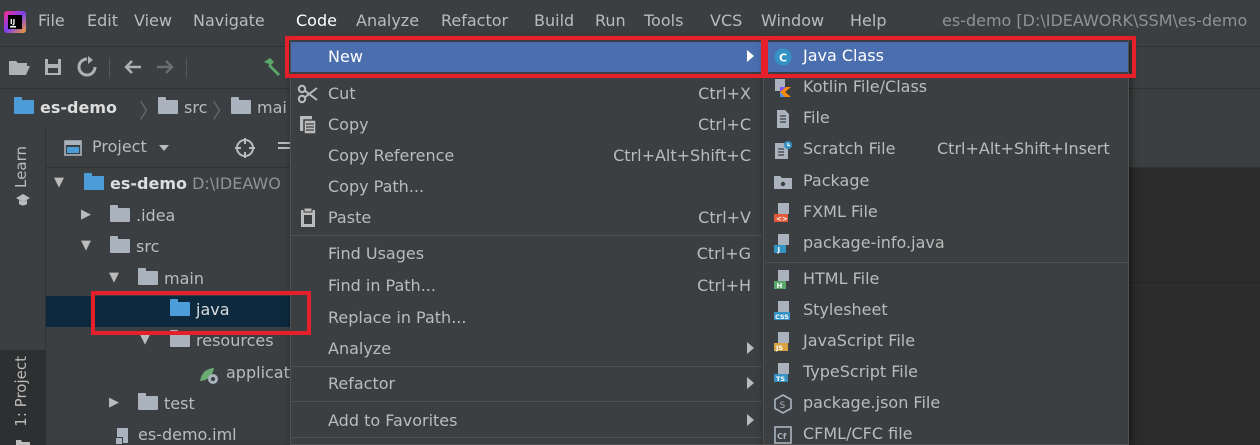  I want to click on menu-view: View, so click(153, 20).